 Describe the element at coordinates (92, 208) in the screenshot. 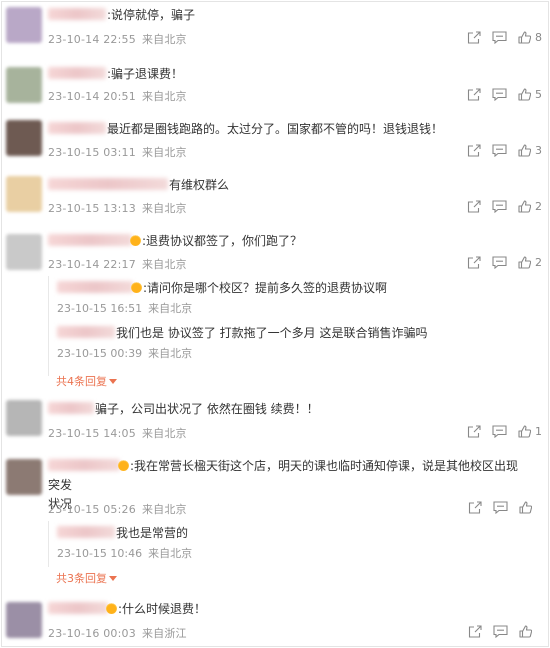

I see `comment-time: 23-10-15 13:13` at that location.